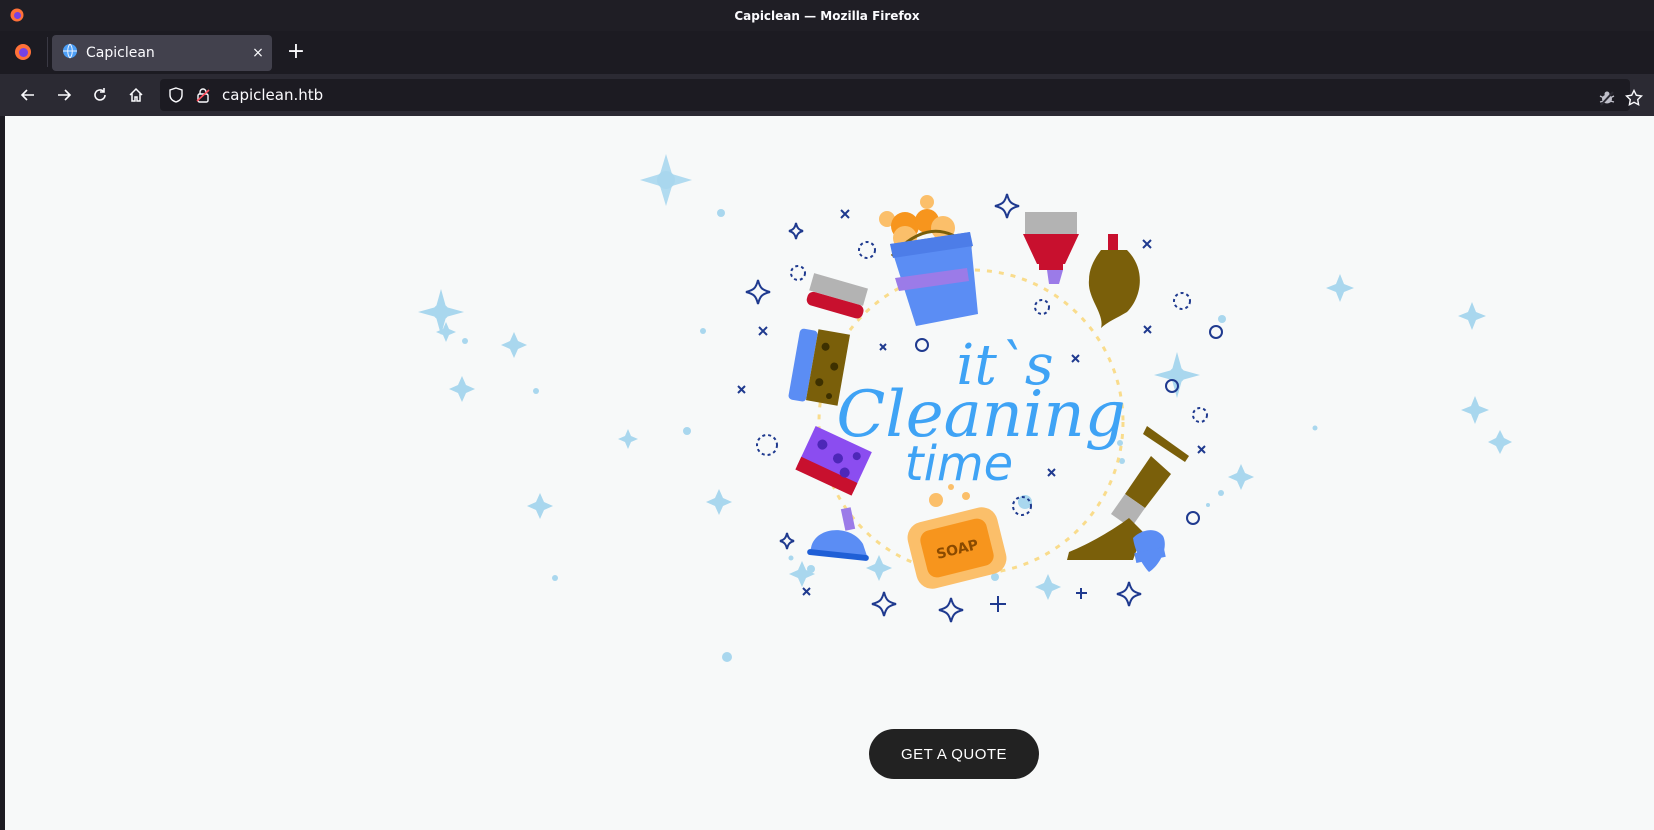 The image size is (1654, 830). I want to click on plunger-illustration, so click(838, 534).